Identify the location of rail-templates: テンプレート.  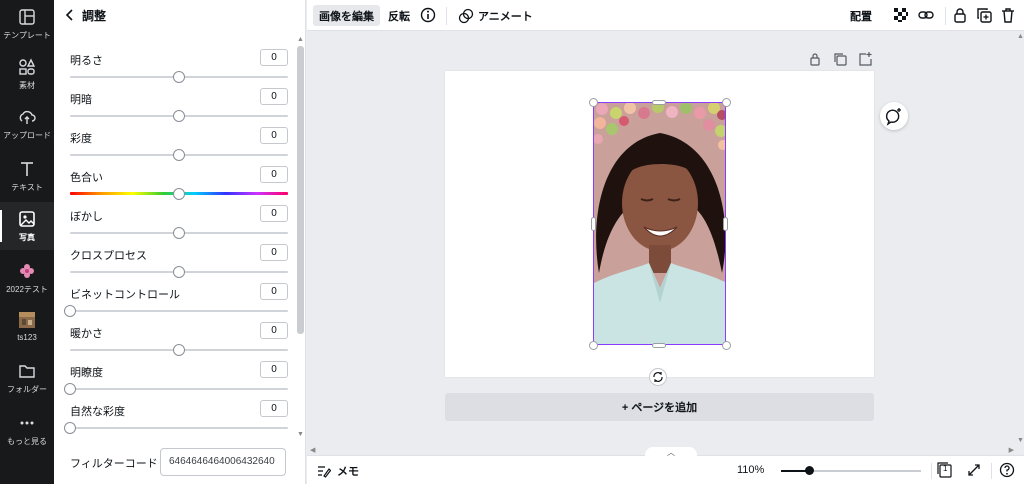
(27, 24).